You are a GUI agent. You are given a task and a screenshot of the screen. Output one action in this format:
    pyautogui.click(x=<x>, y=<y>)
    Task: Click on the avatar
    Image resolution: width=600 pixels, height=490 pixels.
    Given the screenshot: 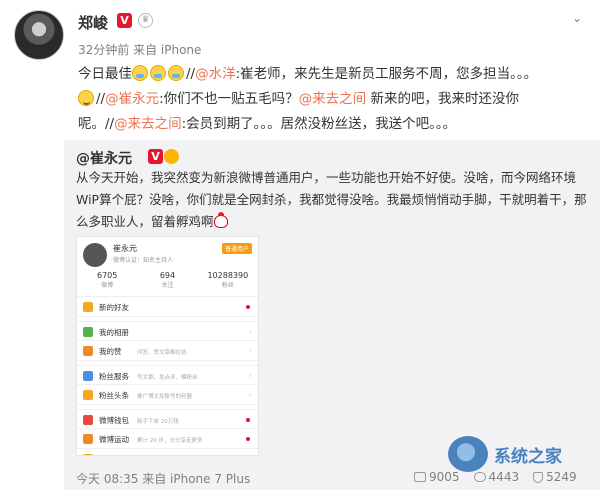 What is the action you would take?
    pyautogui.click(x=39, y=35)
    